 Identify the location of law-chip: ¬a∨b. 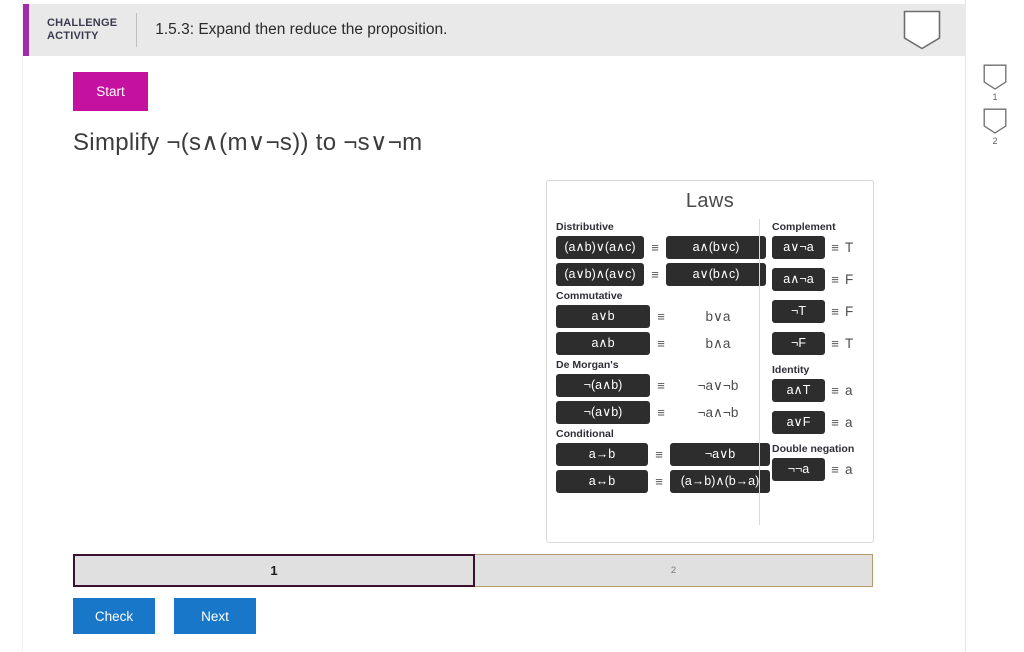
(720, 454).